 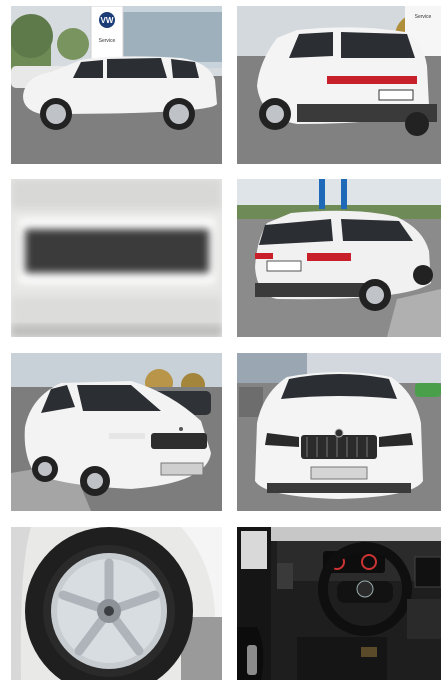 I want to click on wheel-image, so click(x=116, y=603).